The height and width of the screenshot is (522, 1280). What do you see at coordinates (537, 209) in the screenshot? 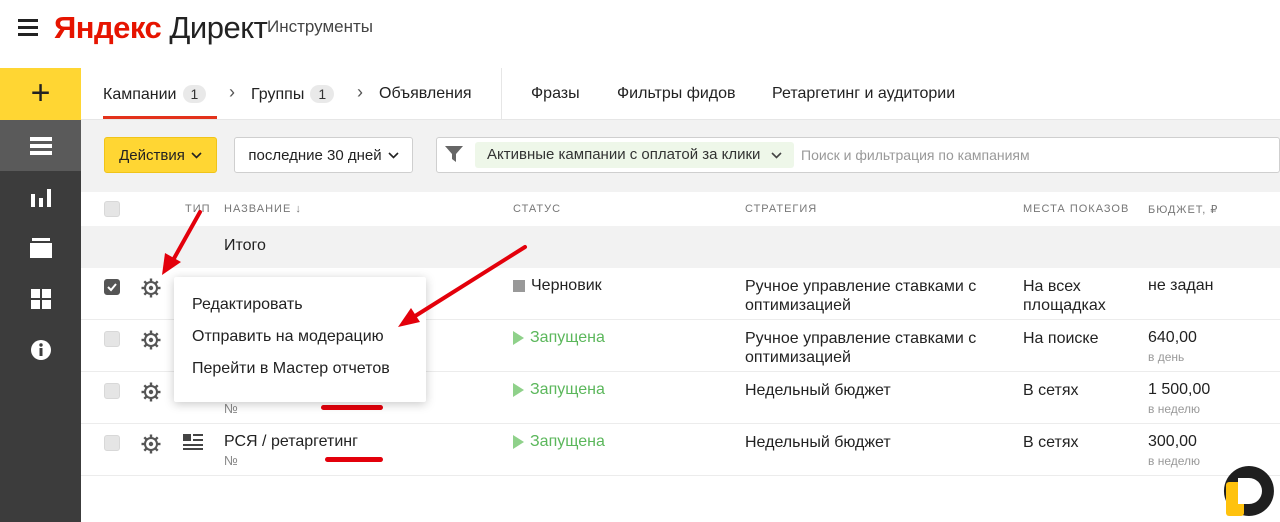
I see `column-status: СТАТУС` at bounding box center [537, 209].